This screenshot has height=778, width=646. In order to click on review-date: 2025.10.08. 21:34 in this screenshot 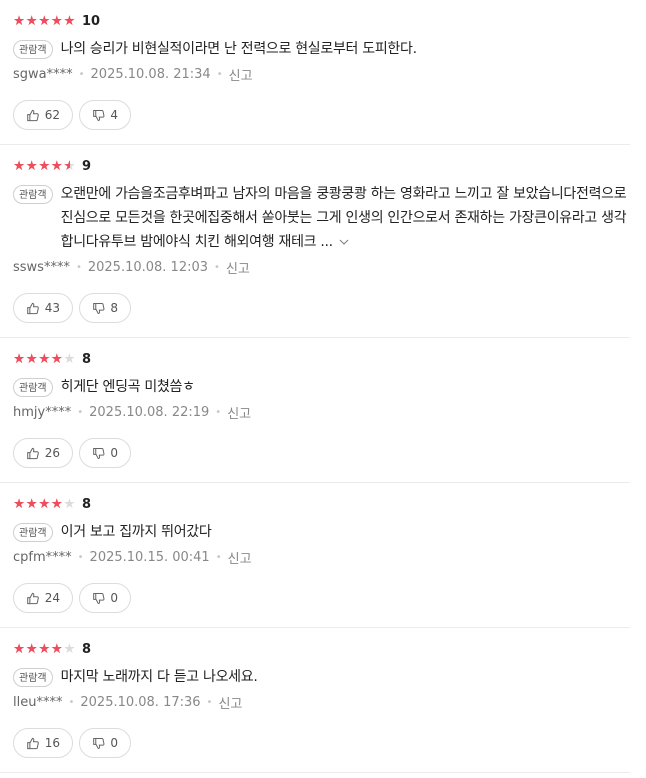, I will do `click(150, 74)`.